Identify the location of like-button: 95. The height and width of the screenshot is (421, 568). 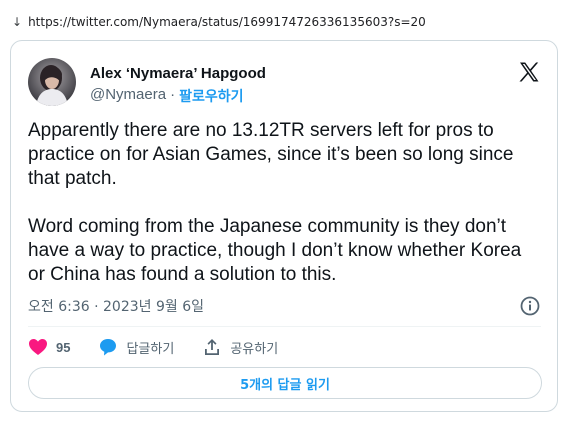
(49, 347).